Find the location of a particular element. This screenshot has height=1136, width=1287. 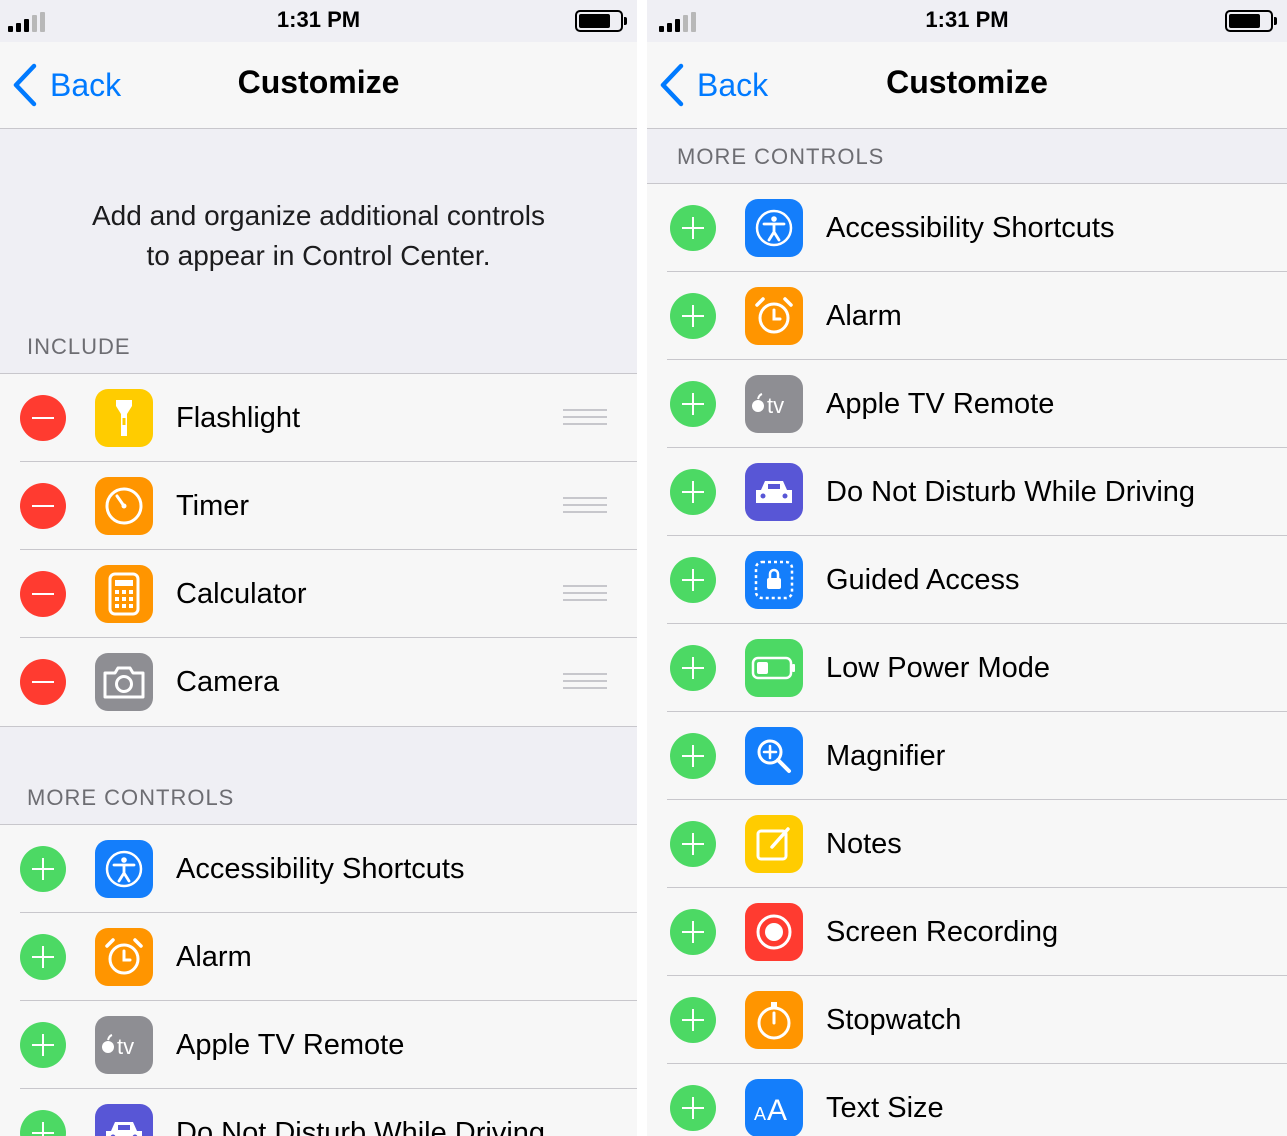

item-label: Text Size is located at coordinates (885, 1108).